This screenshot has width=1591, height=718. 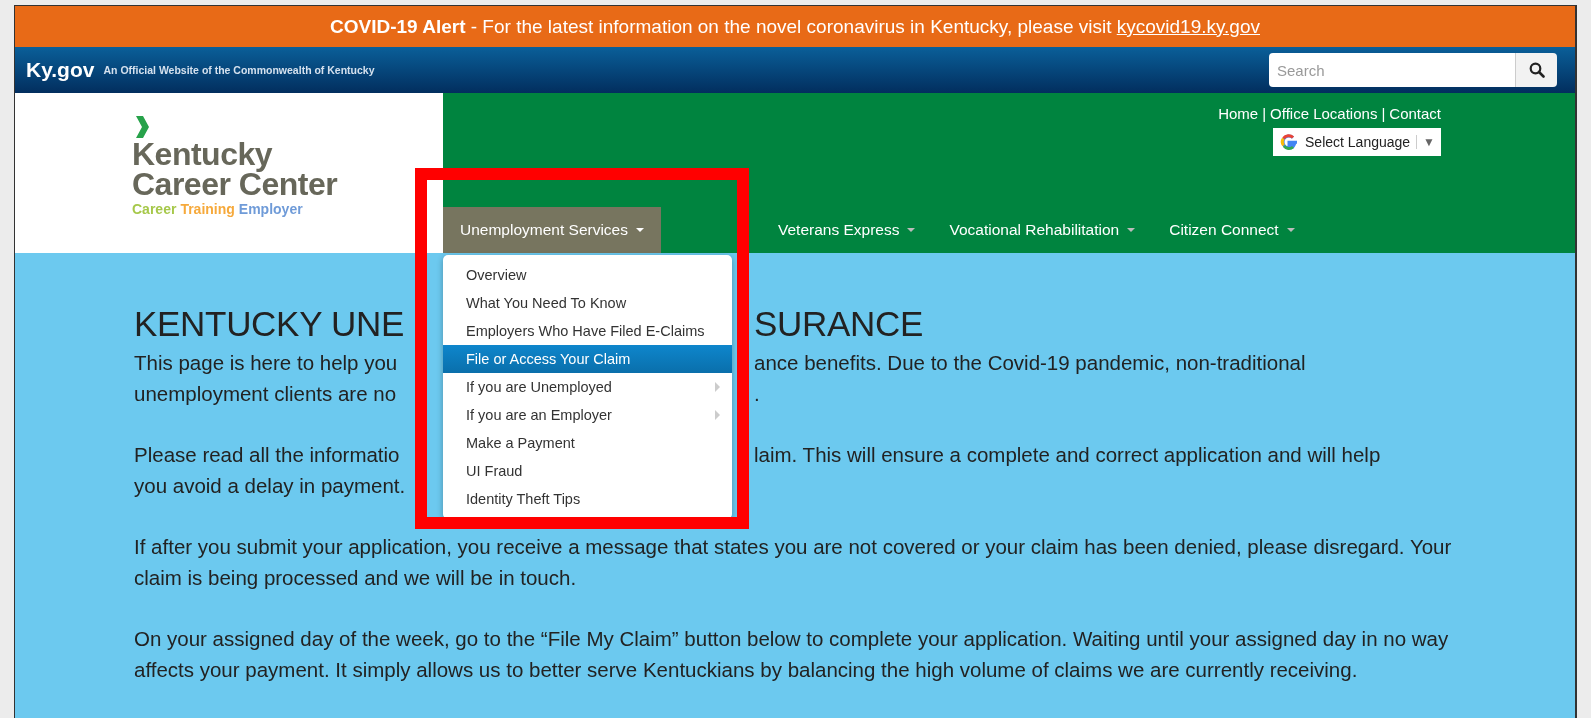 I want to click on header-link: Office Locations, so click(x=1324, y=113).